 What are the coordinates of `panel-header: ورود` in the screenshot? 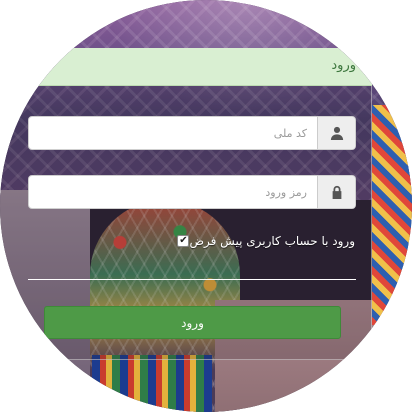 It's located at (186, 67).